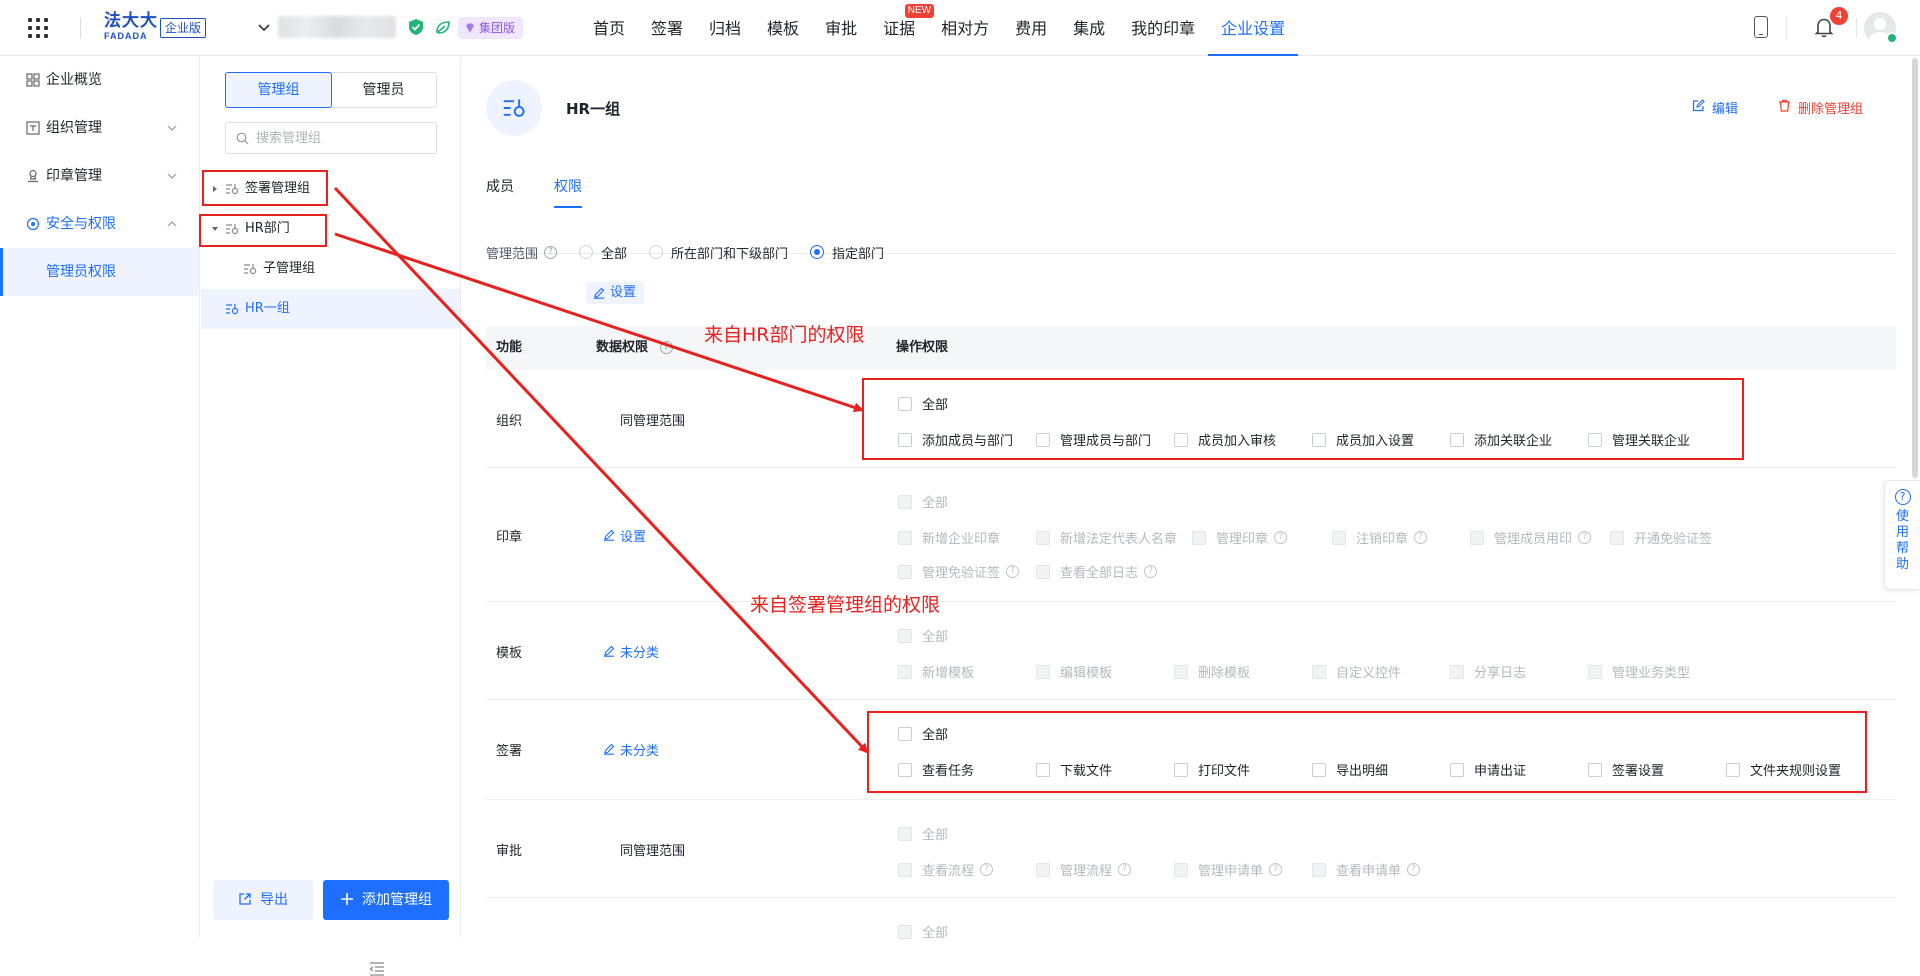  I want to click on scope-option-all: 全部, so click(603, 252).